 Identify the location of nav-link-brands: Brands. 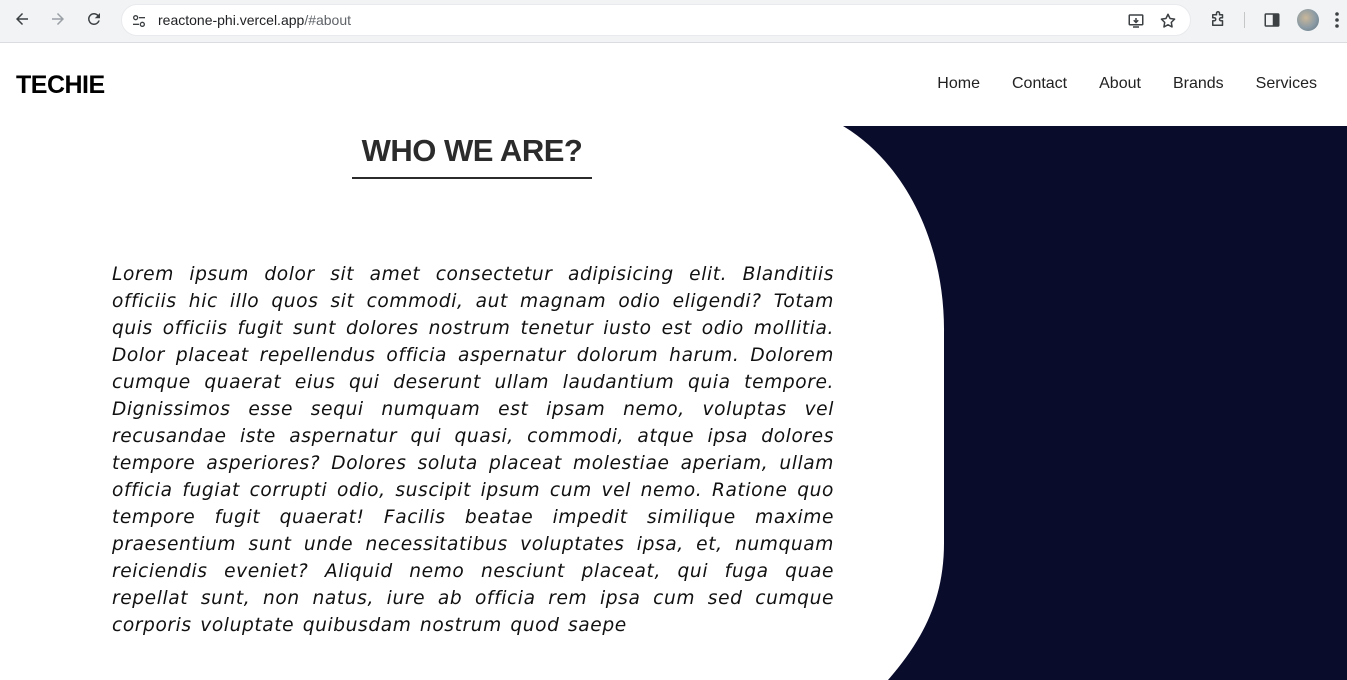
(1198, 84).